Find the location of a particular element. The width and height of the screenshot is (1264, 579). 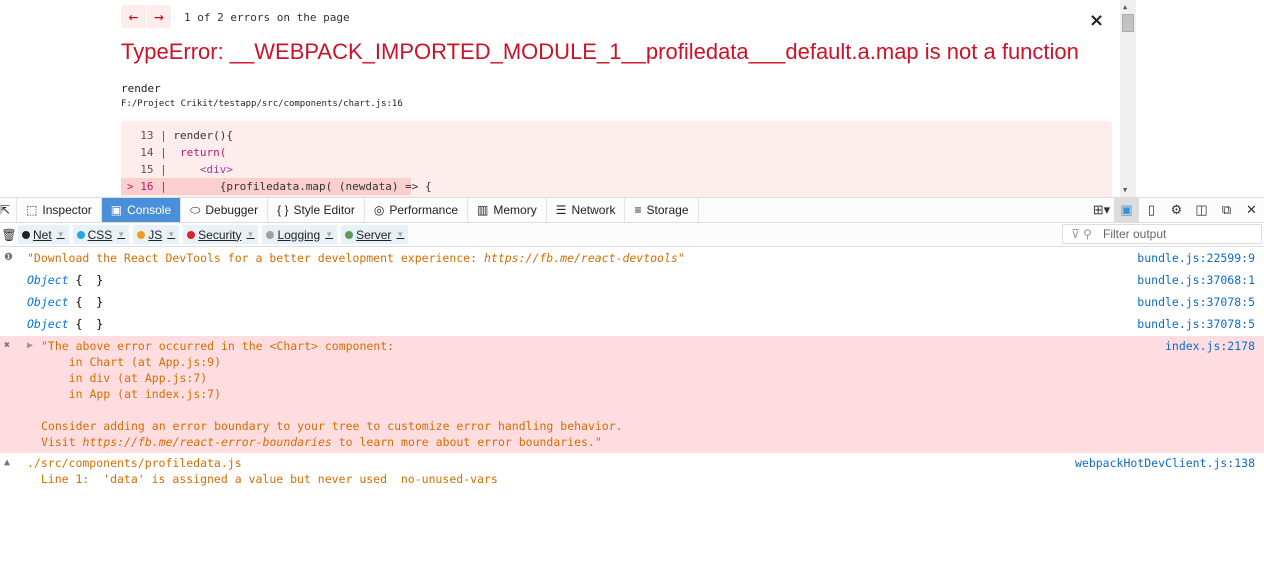

tab-storage: ≡ Storage is located at coordinates (662, 210).